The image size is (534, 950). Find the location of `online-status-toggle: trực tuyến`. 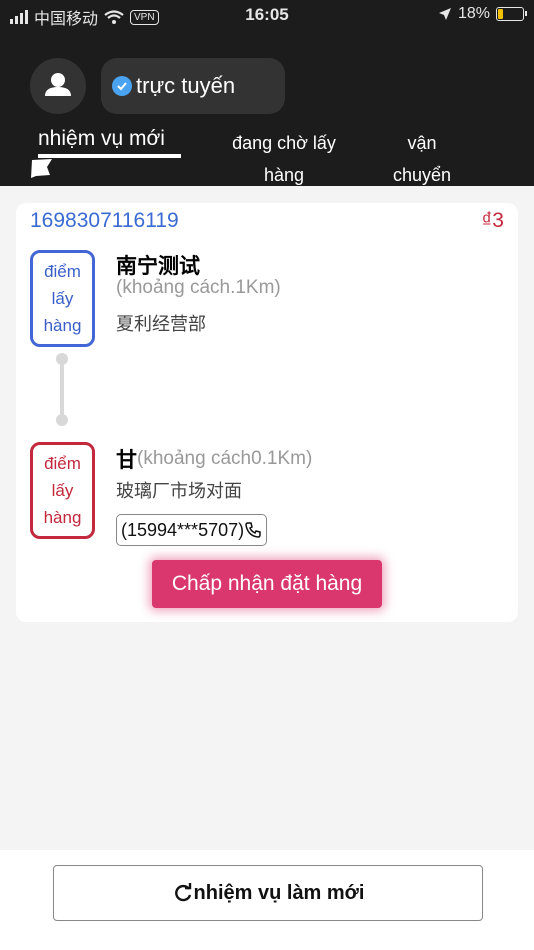

online-status-toggle: trực tuyến is located at coordinates (193, 86).